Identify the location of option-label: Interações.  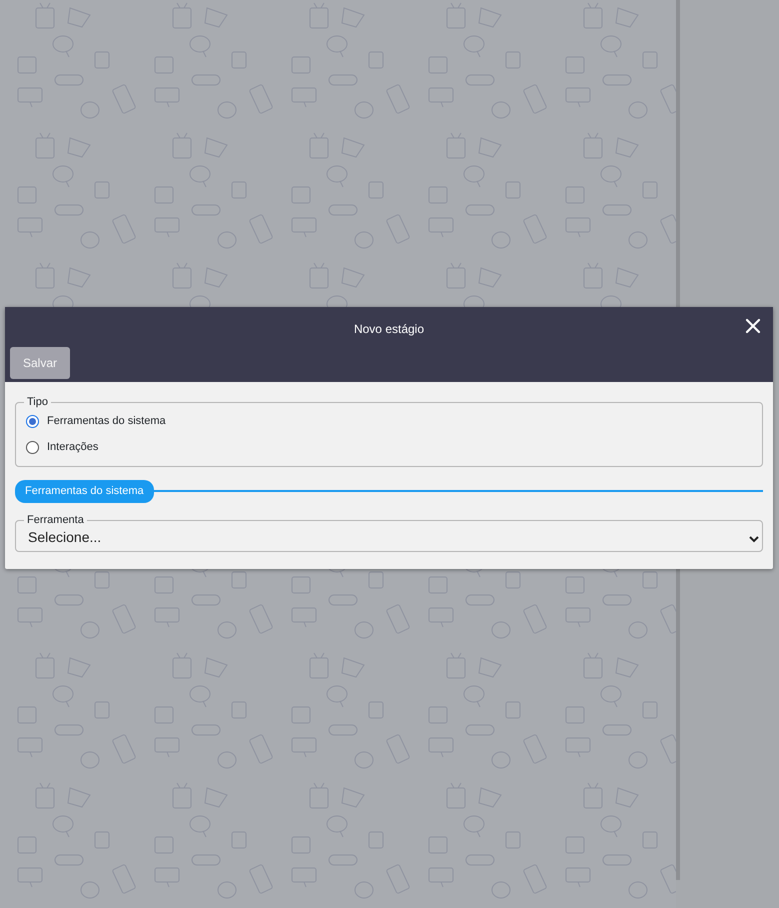
(72, 447).